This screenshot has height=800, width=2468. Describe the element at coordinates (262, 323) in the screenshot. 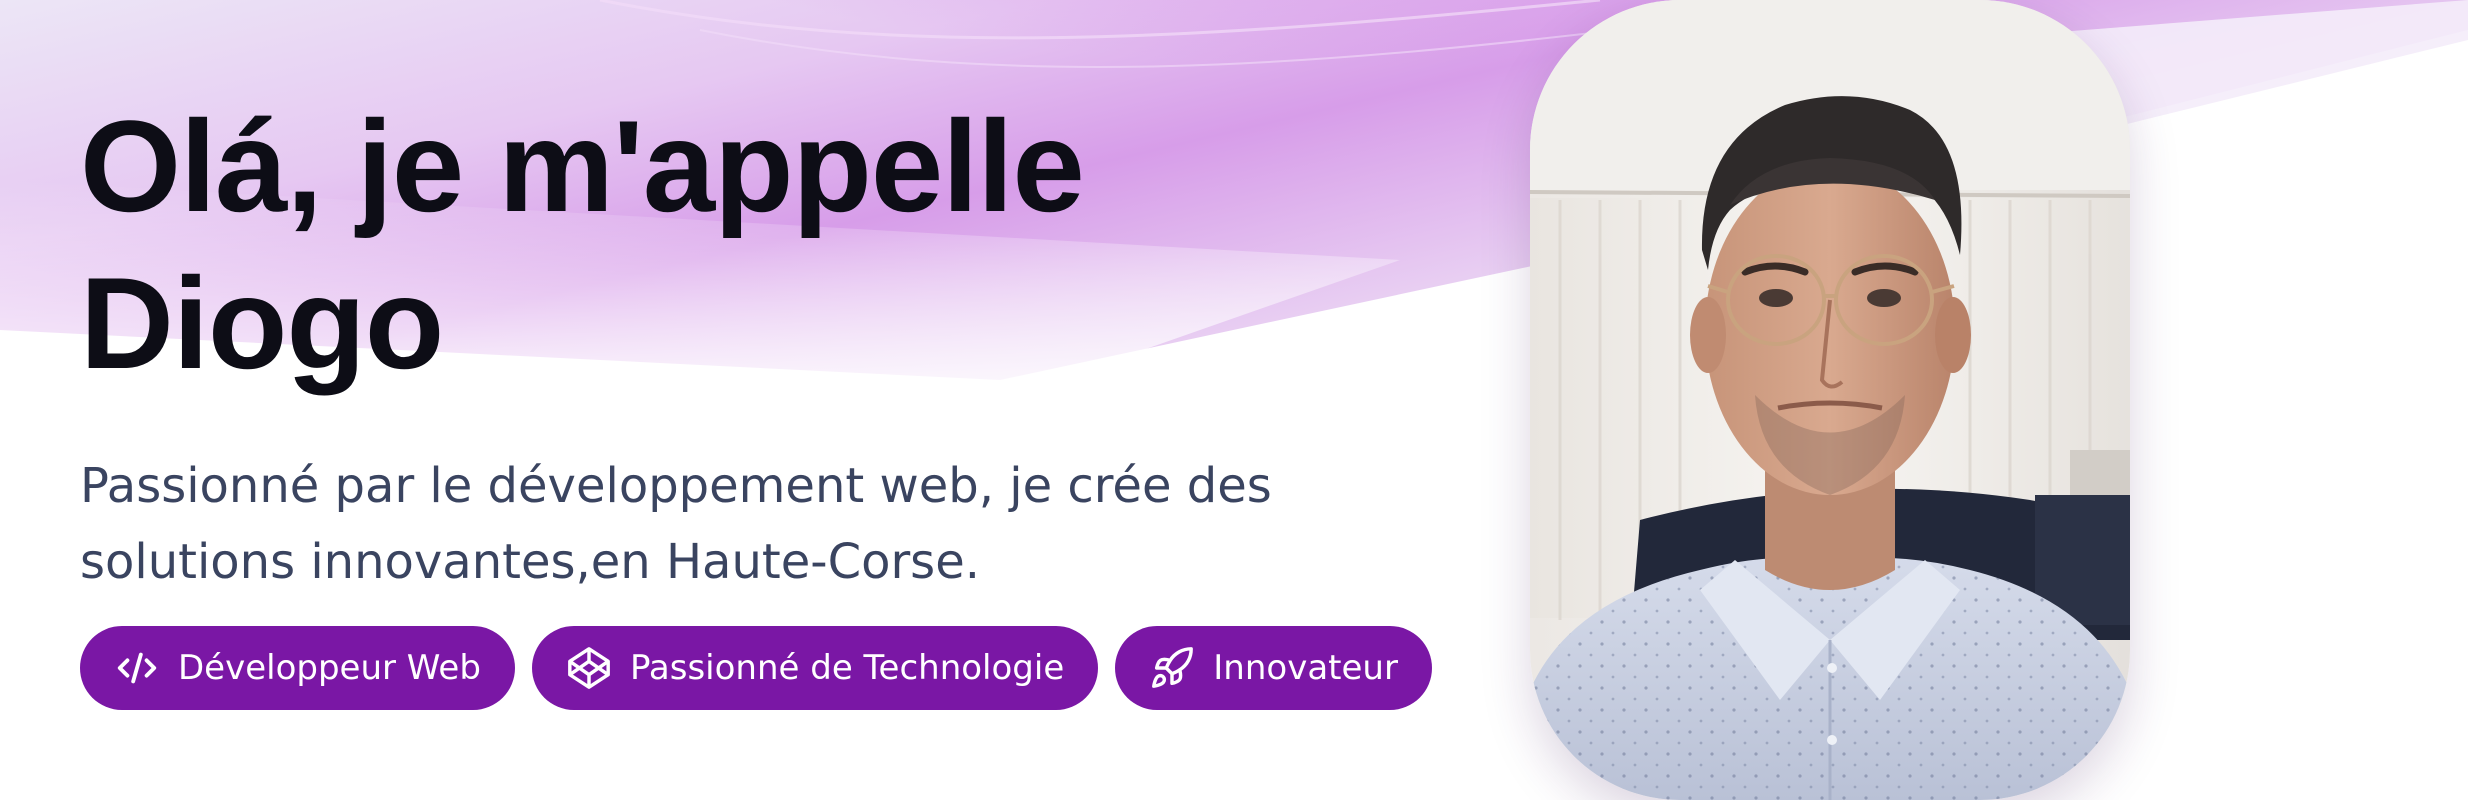

I see `title-line-name: Diogo` at that location.